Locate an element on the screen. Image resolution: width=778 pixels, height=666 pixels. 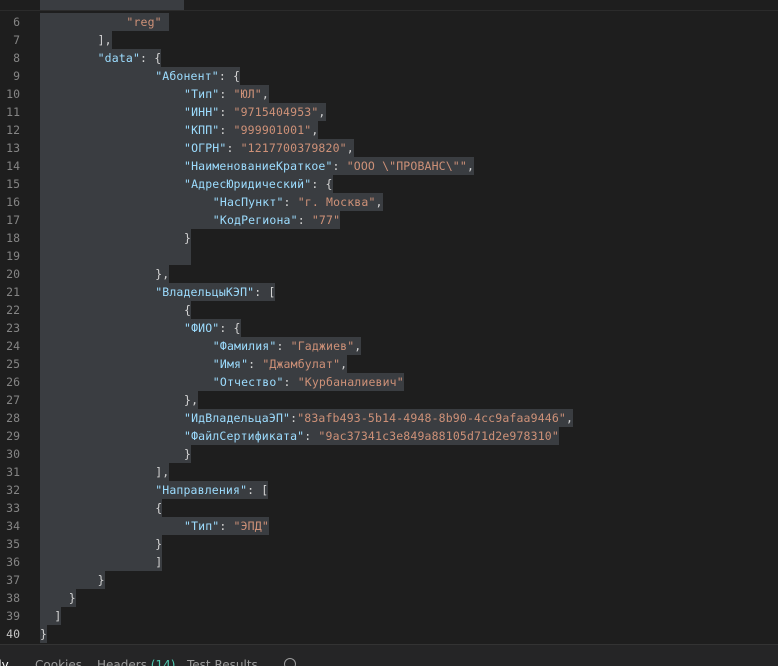
line-number: 37 is located at coordinates (13, 580).